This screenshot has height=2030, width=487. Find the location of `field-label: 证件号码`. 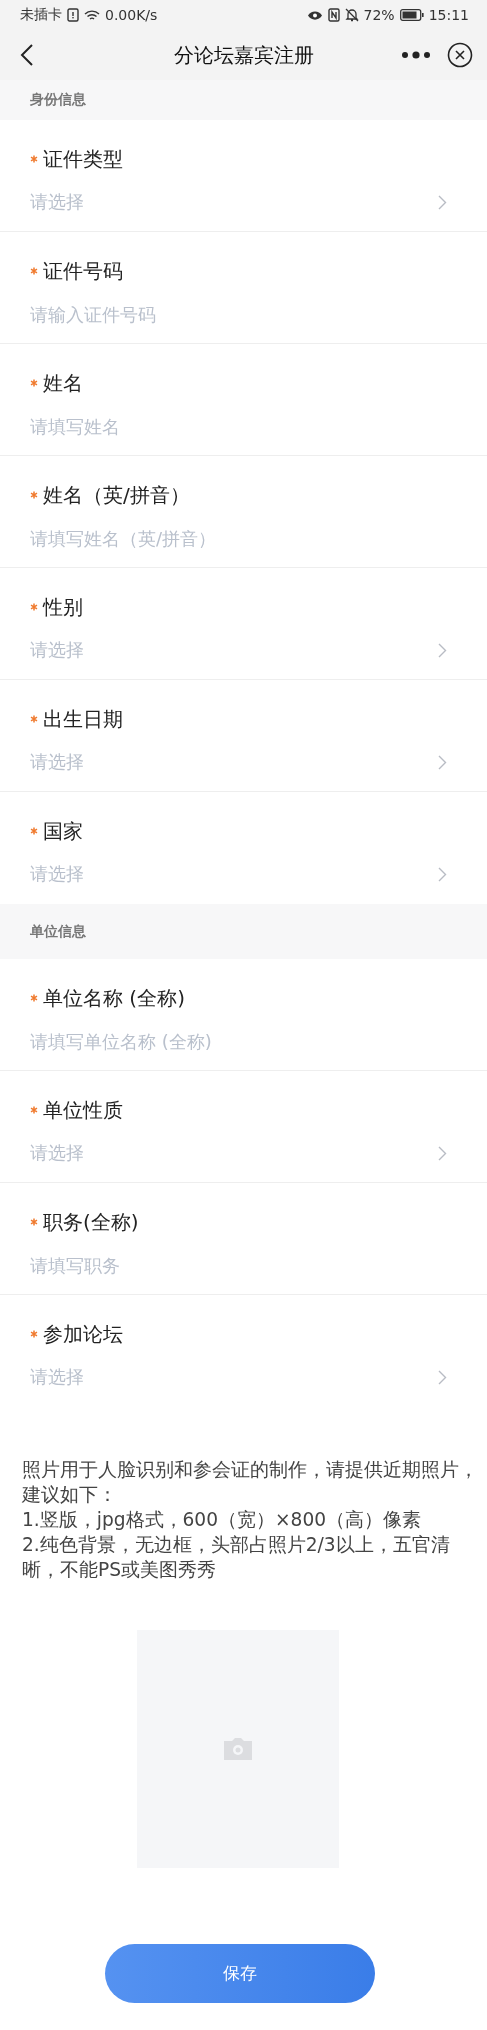

field-label: 证件号码 is located at coordinates (83, 271).